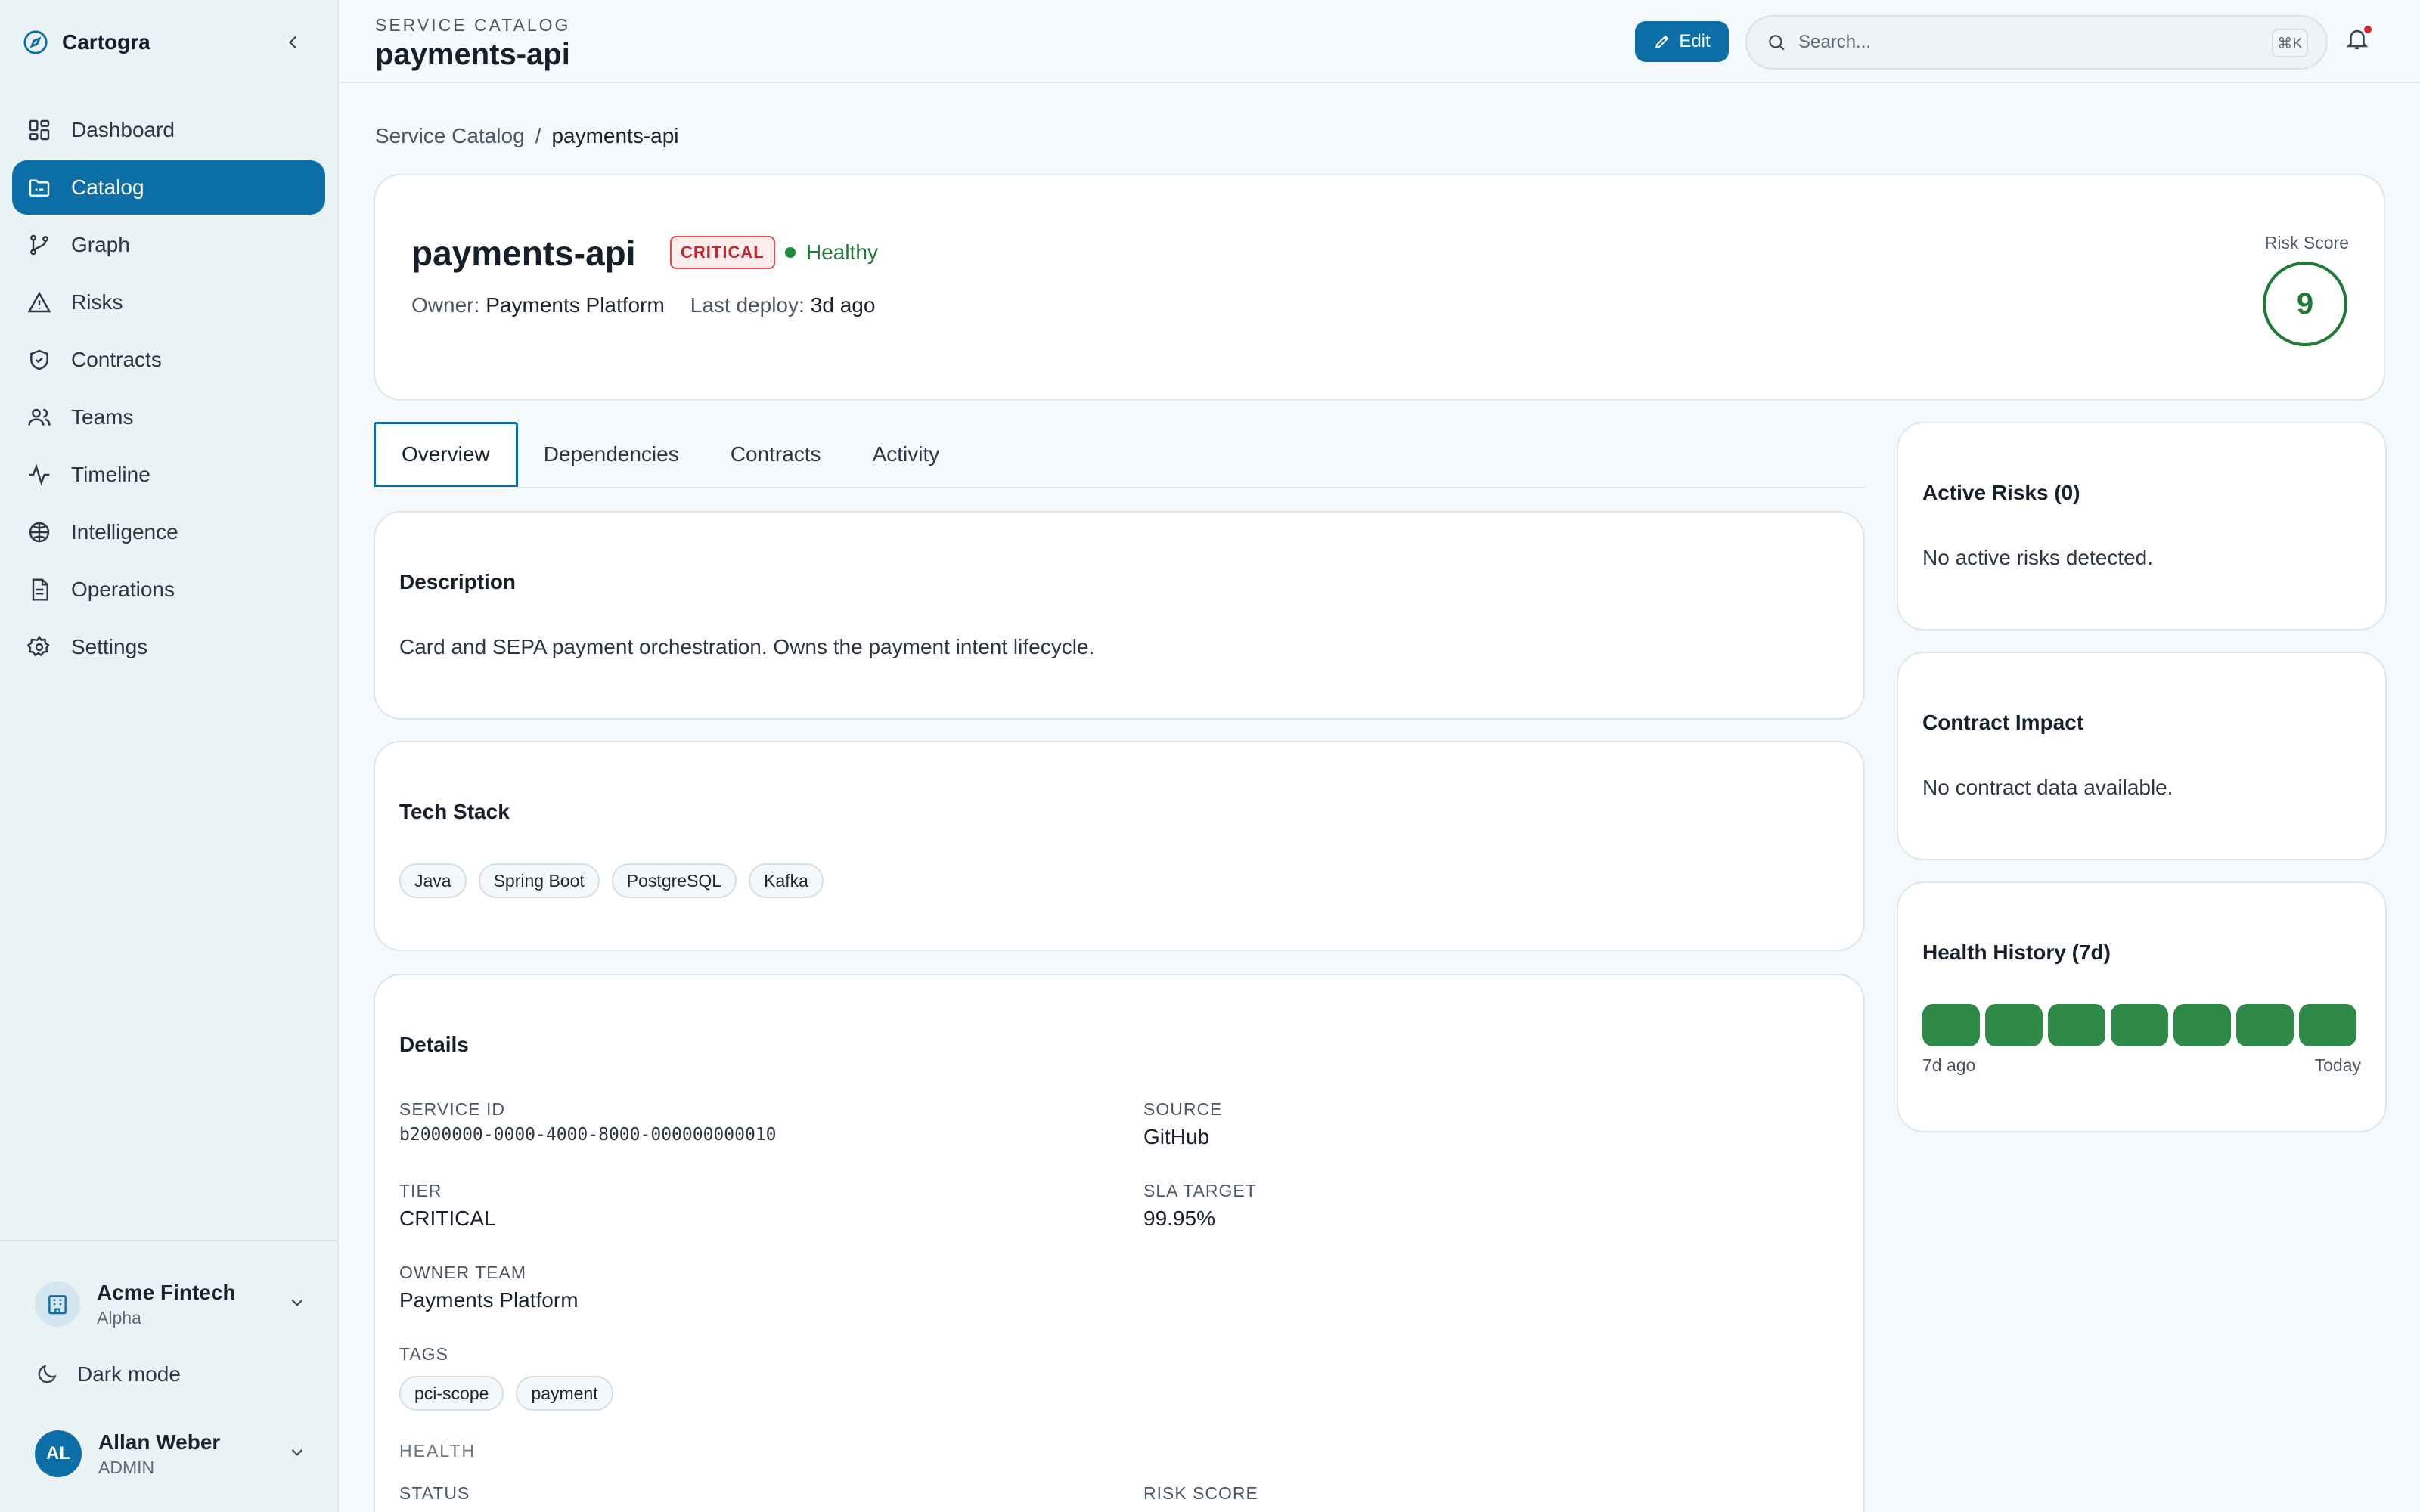  I want to click on tag-chip: pci-scope, so click(451, 1393).